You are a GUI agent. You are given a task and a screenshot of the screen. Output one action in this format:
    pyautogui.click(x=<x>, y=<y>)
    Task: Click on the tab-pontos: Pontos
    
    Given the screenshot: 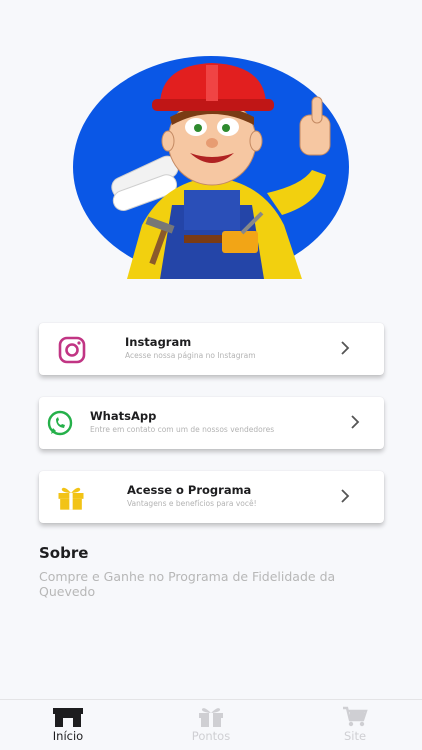 What is the action you would take?
    pyautogui.click(x=211, y=724)
    